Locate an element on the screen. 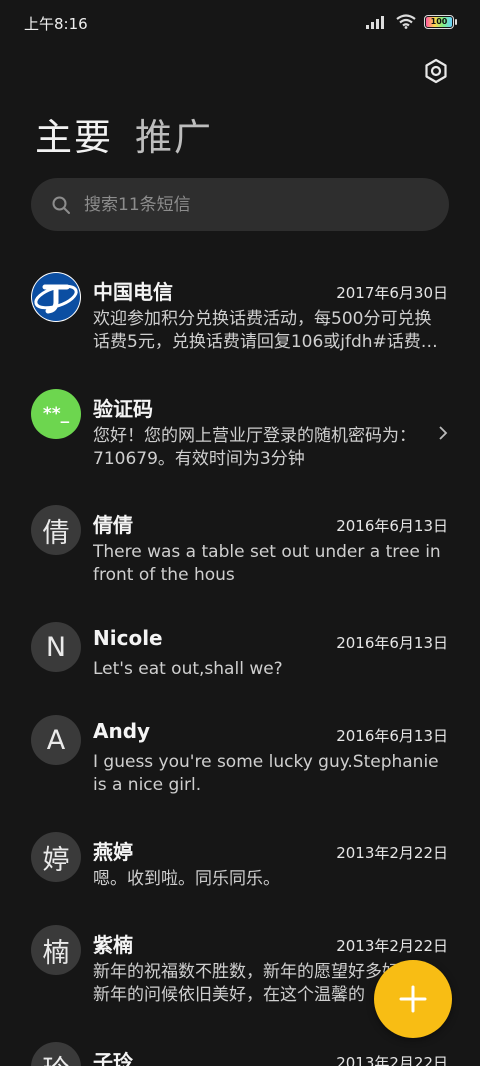 This screenshot has width=480, height=1066. plus-icon is located at coordinates (413, 999).